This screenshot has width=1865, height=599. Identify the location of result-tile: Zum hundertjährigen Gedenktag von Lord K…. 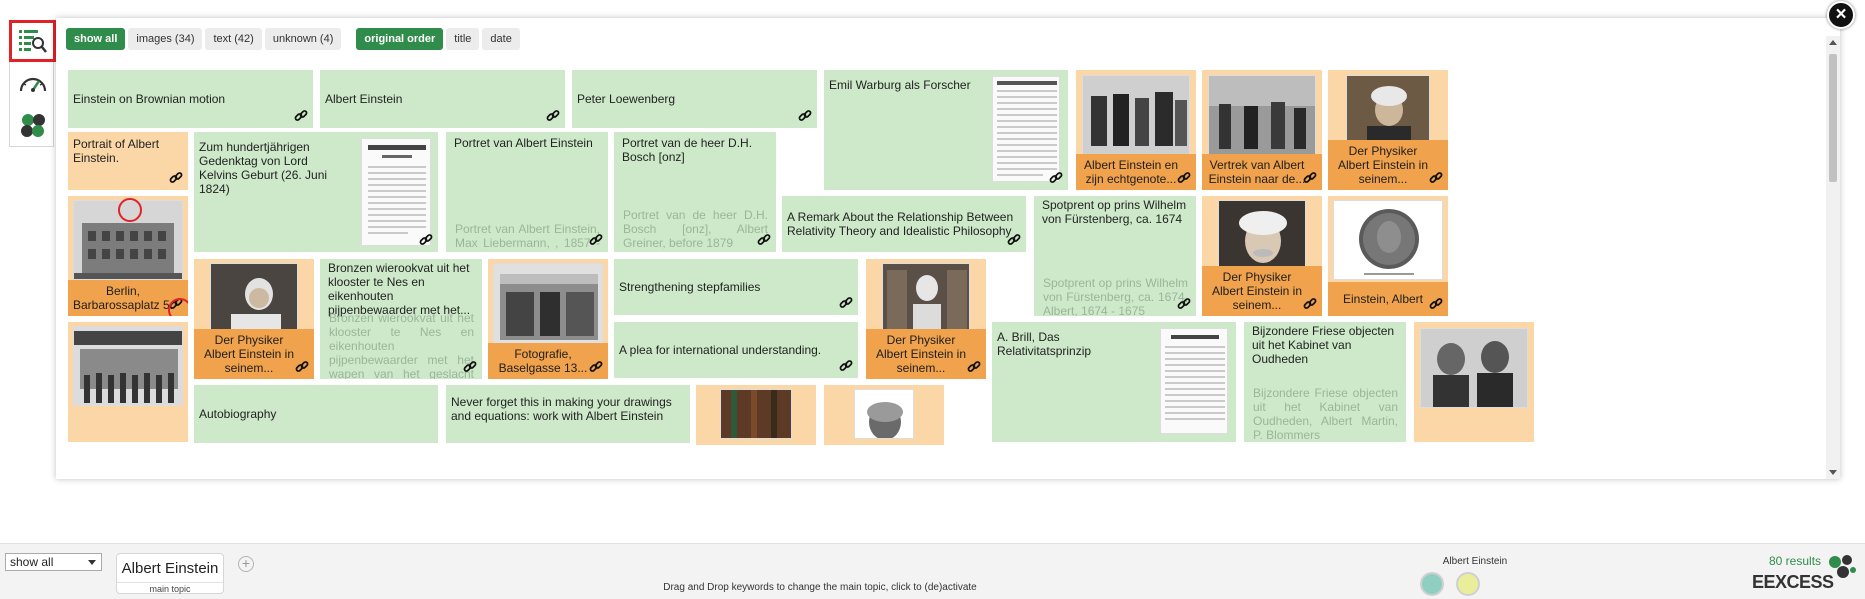
(316, 192).